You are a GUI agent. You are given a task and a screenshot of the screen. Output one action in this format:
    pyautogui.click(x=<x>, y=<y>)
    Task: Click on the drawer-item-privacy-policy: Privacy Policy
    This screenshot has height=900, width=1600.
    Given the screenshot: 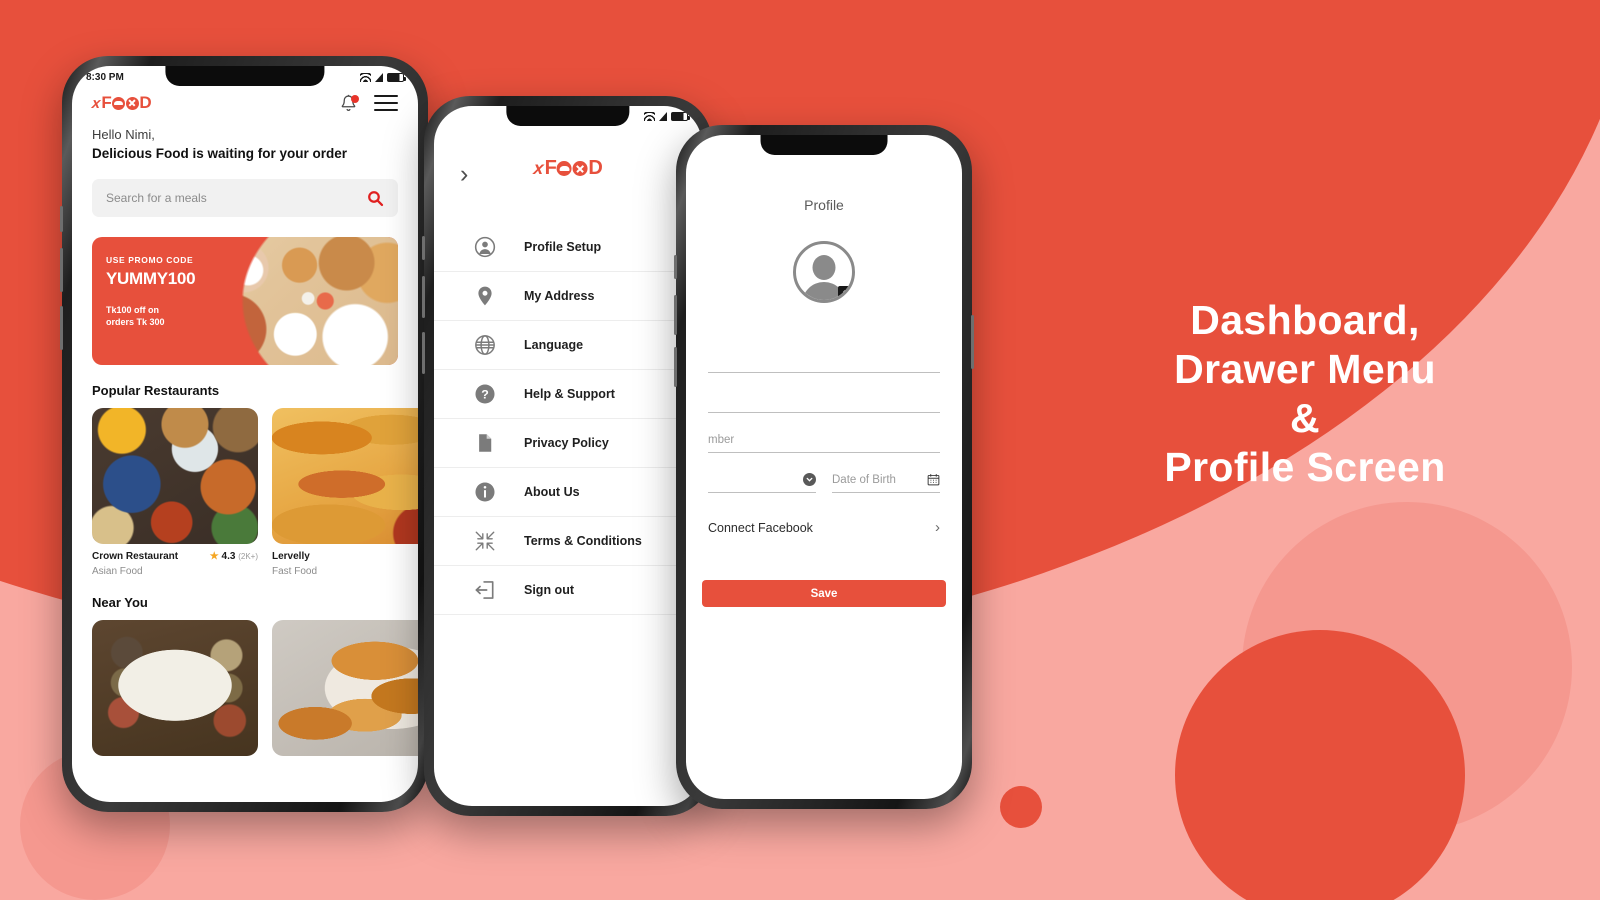 What is the action you would take?
    pyautogui.click(x=568, y=443)
    